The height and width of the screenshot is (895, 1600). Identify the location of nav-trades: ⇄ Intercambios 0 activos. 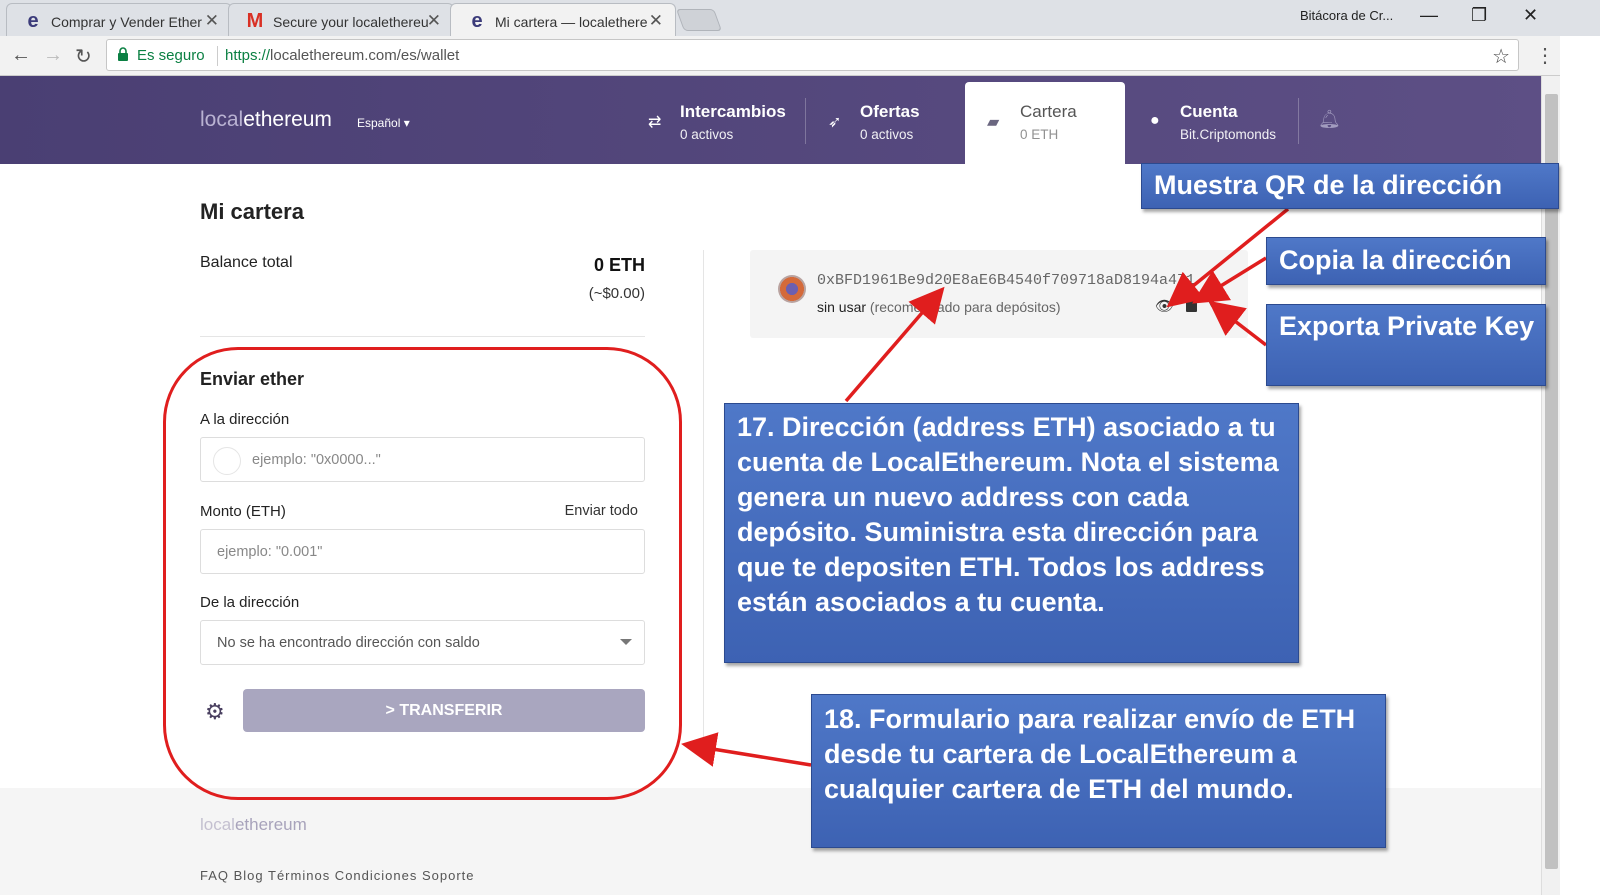
(722, 120).